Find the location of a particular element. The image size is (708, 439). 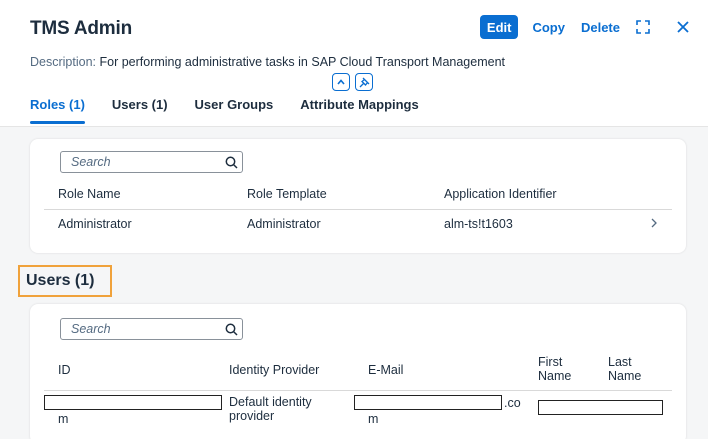

header-actions: Edit Copy Delete is located at coordinates (586, 27).